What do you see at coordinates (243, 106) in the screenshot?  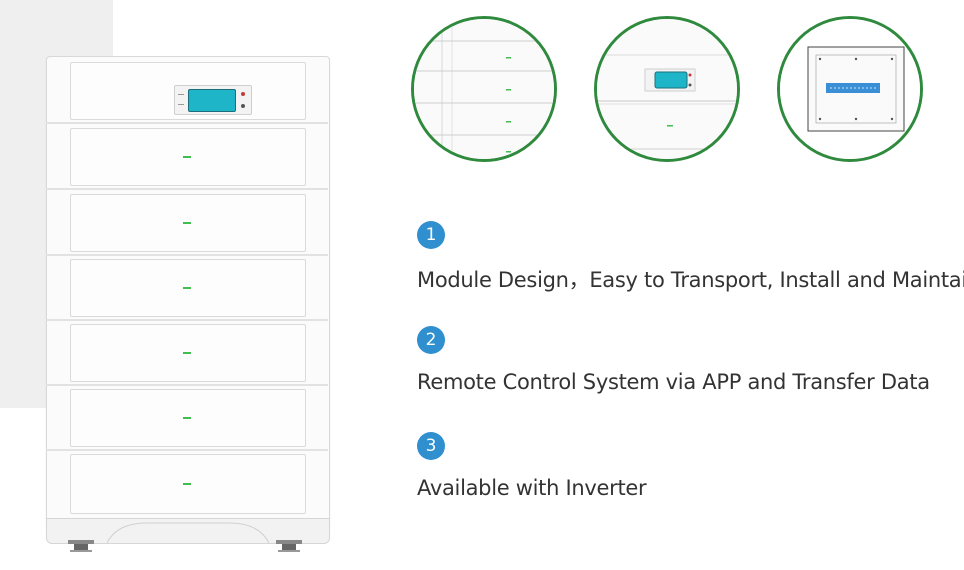 I see `reset-button-icon` at bounding box center [243, 106].